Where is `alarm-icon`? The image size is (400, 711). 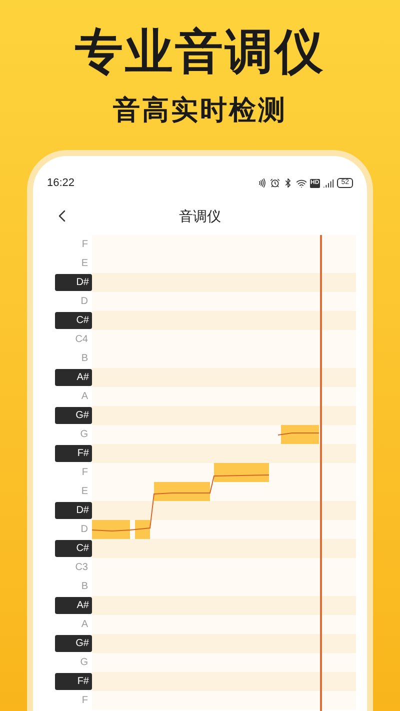 alarm-icon is located at coordinates (275, 183).